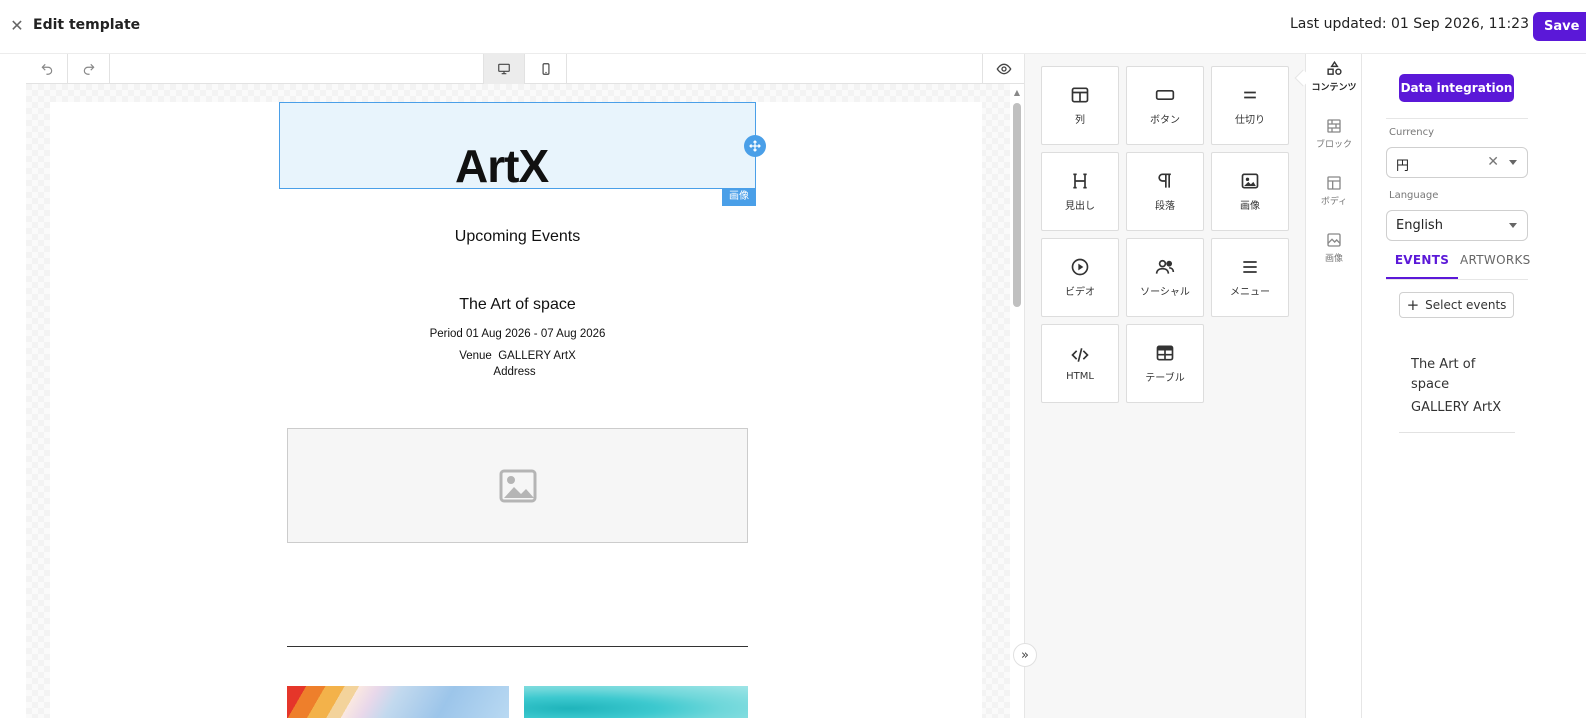  I want to click on language-value: English, so click(1419, 225).